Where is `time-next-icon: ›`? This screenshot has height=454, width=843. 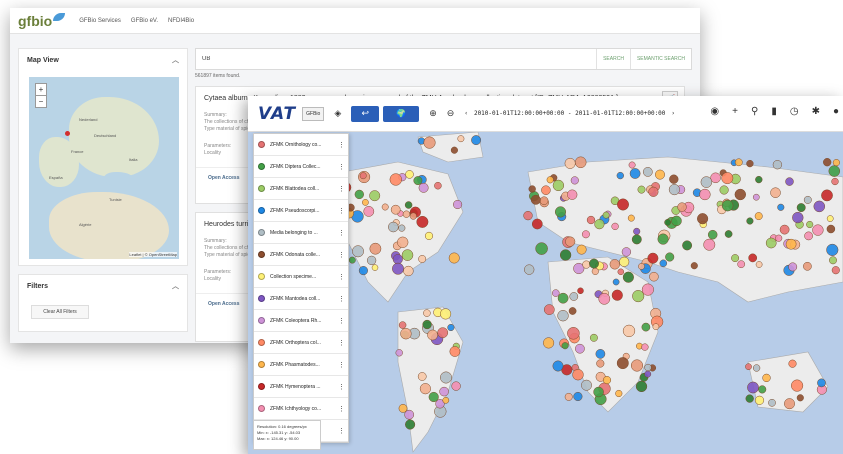
time-next-icon: › is located at coordinates (673, 113).